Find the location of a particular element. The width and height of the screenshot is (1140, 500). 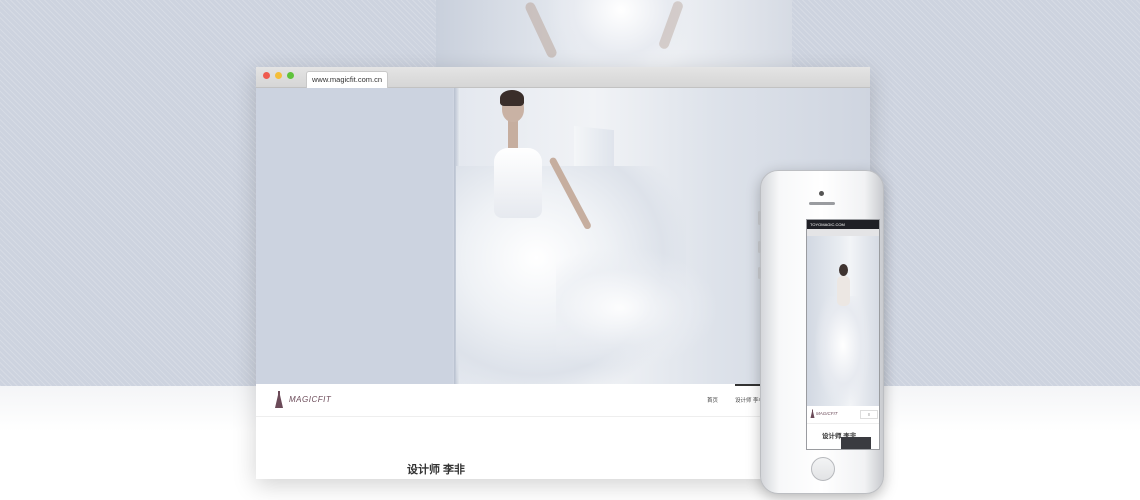

home-button is located at coordinates (823, 469).